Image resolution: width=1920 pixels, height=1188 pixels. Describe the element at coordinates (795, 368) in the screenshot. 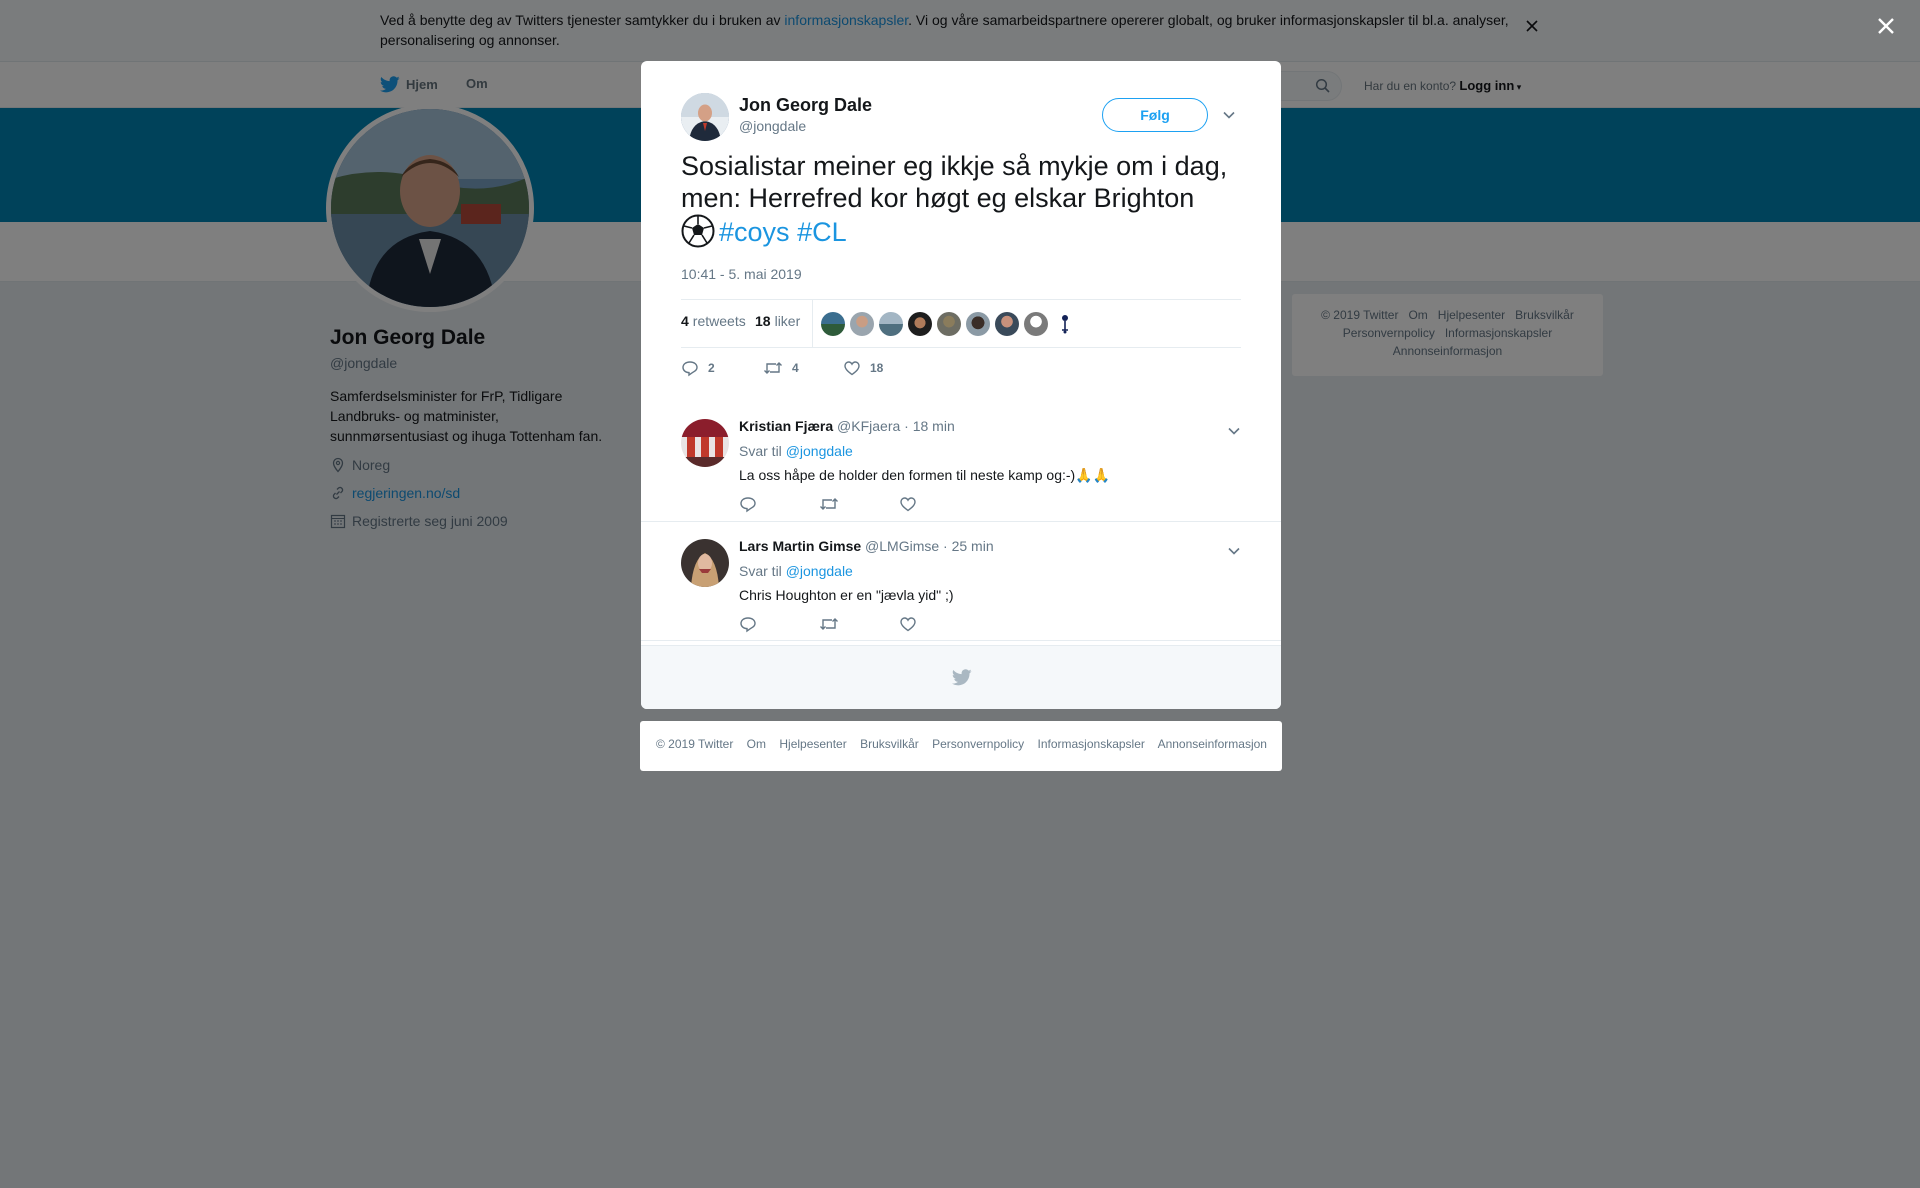

I see `retweet-action-count: 4` at that location.